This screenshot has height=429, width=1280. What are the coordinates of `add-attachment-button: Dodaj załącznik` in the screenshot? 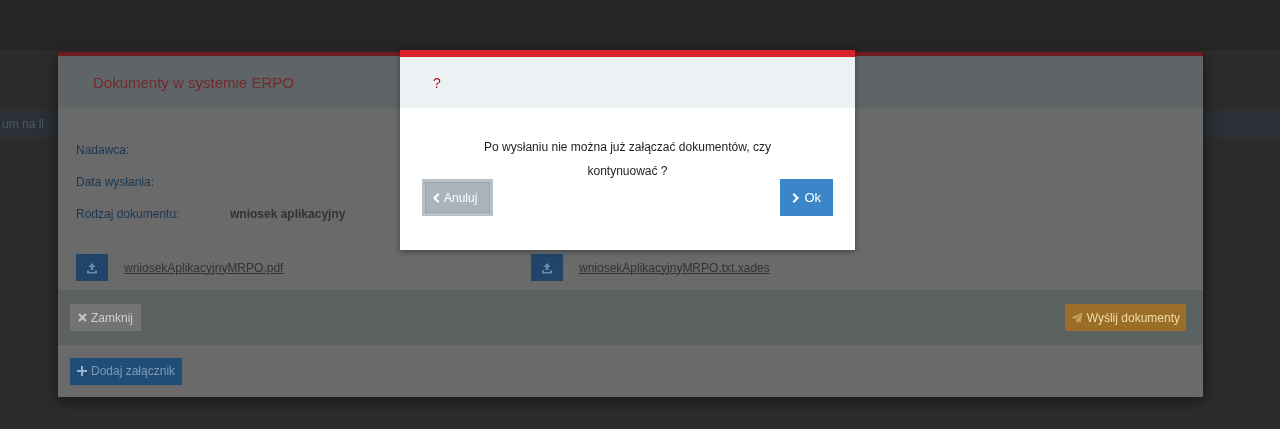 It's located at (126, 371).